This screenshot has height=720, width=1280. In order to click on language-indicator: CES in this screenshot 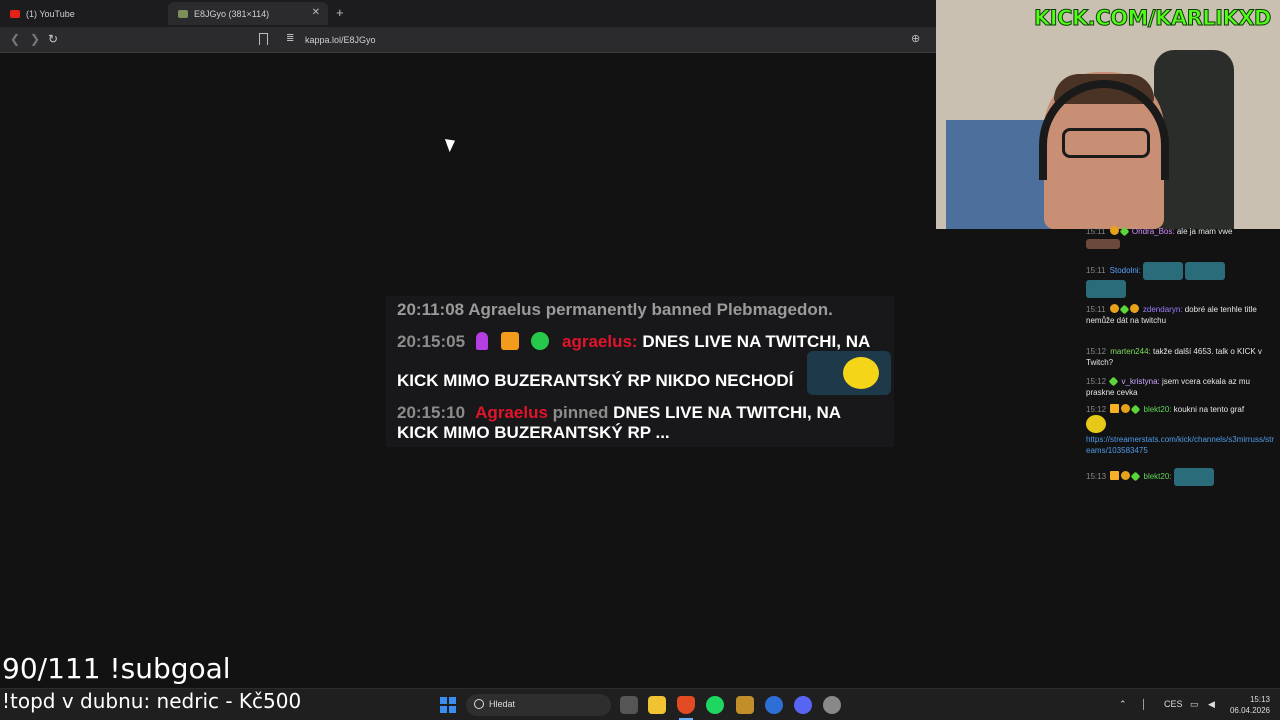, I will do `click(1173, 704)`.